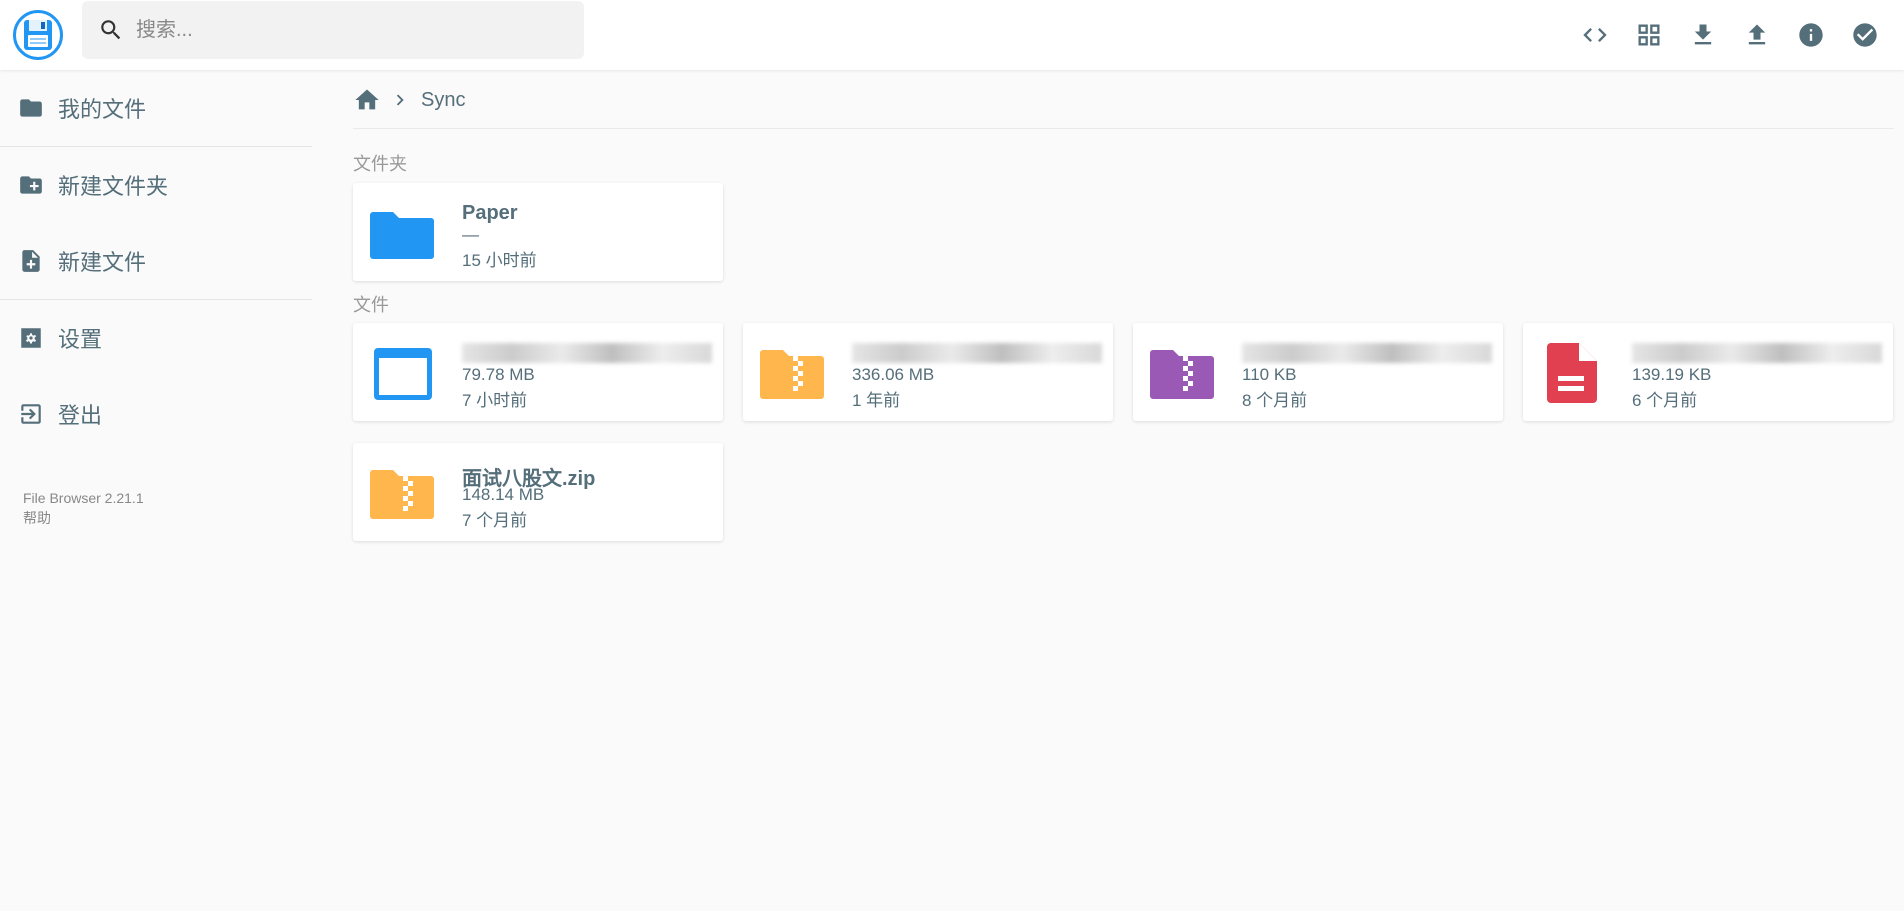 This screenshot has height=911, width=1904. I want to click on search-input, so click(346, 30).